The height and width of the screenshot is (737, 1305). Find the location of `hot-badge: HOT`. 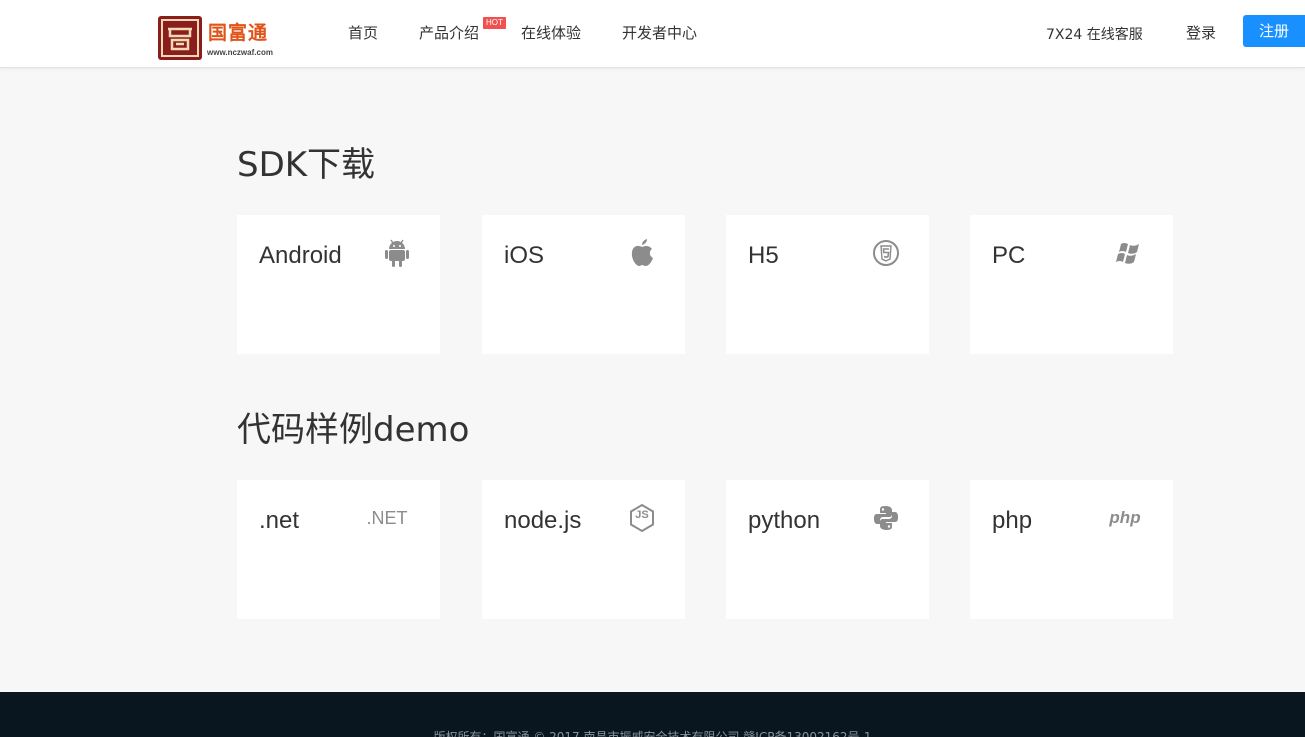

hot-badge: HOT is located at coordinates (494, 23).